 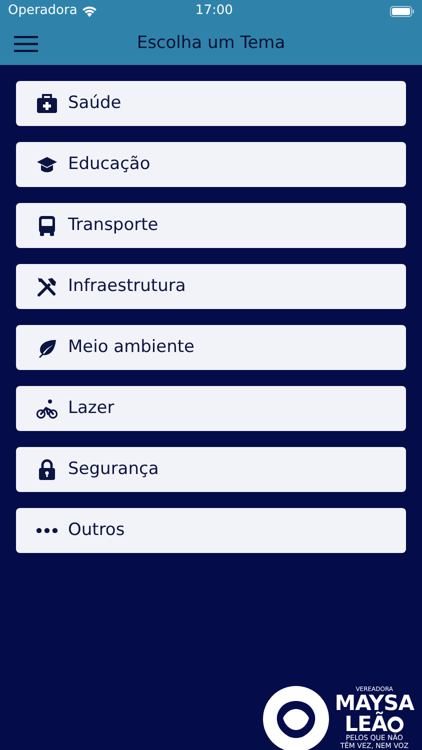 I want to click on menu-button, so click(x=26, y=44).